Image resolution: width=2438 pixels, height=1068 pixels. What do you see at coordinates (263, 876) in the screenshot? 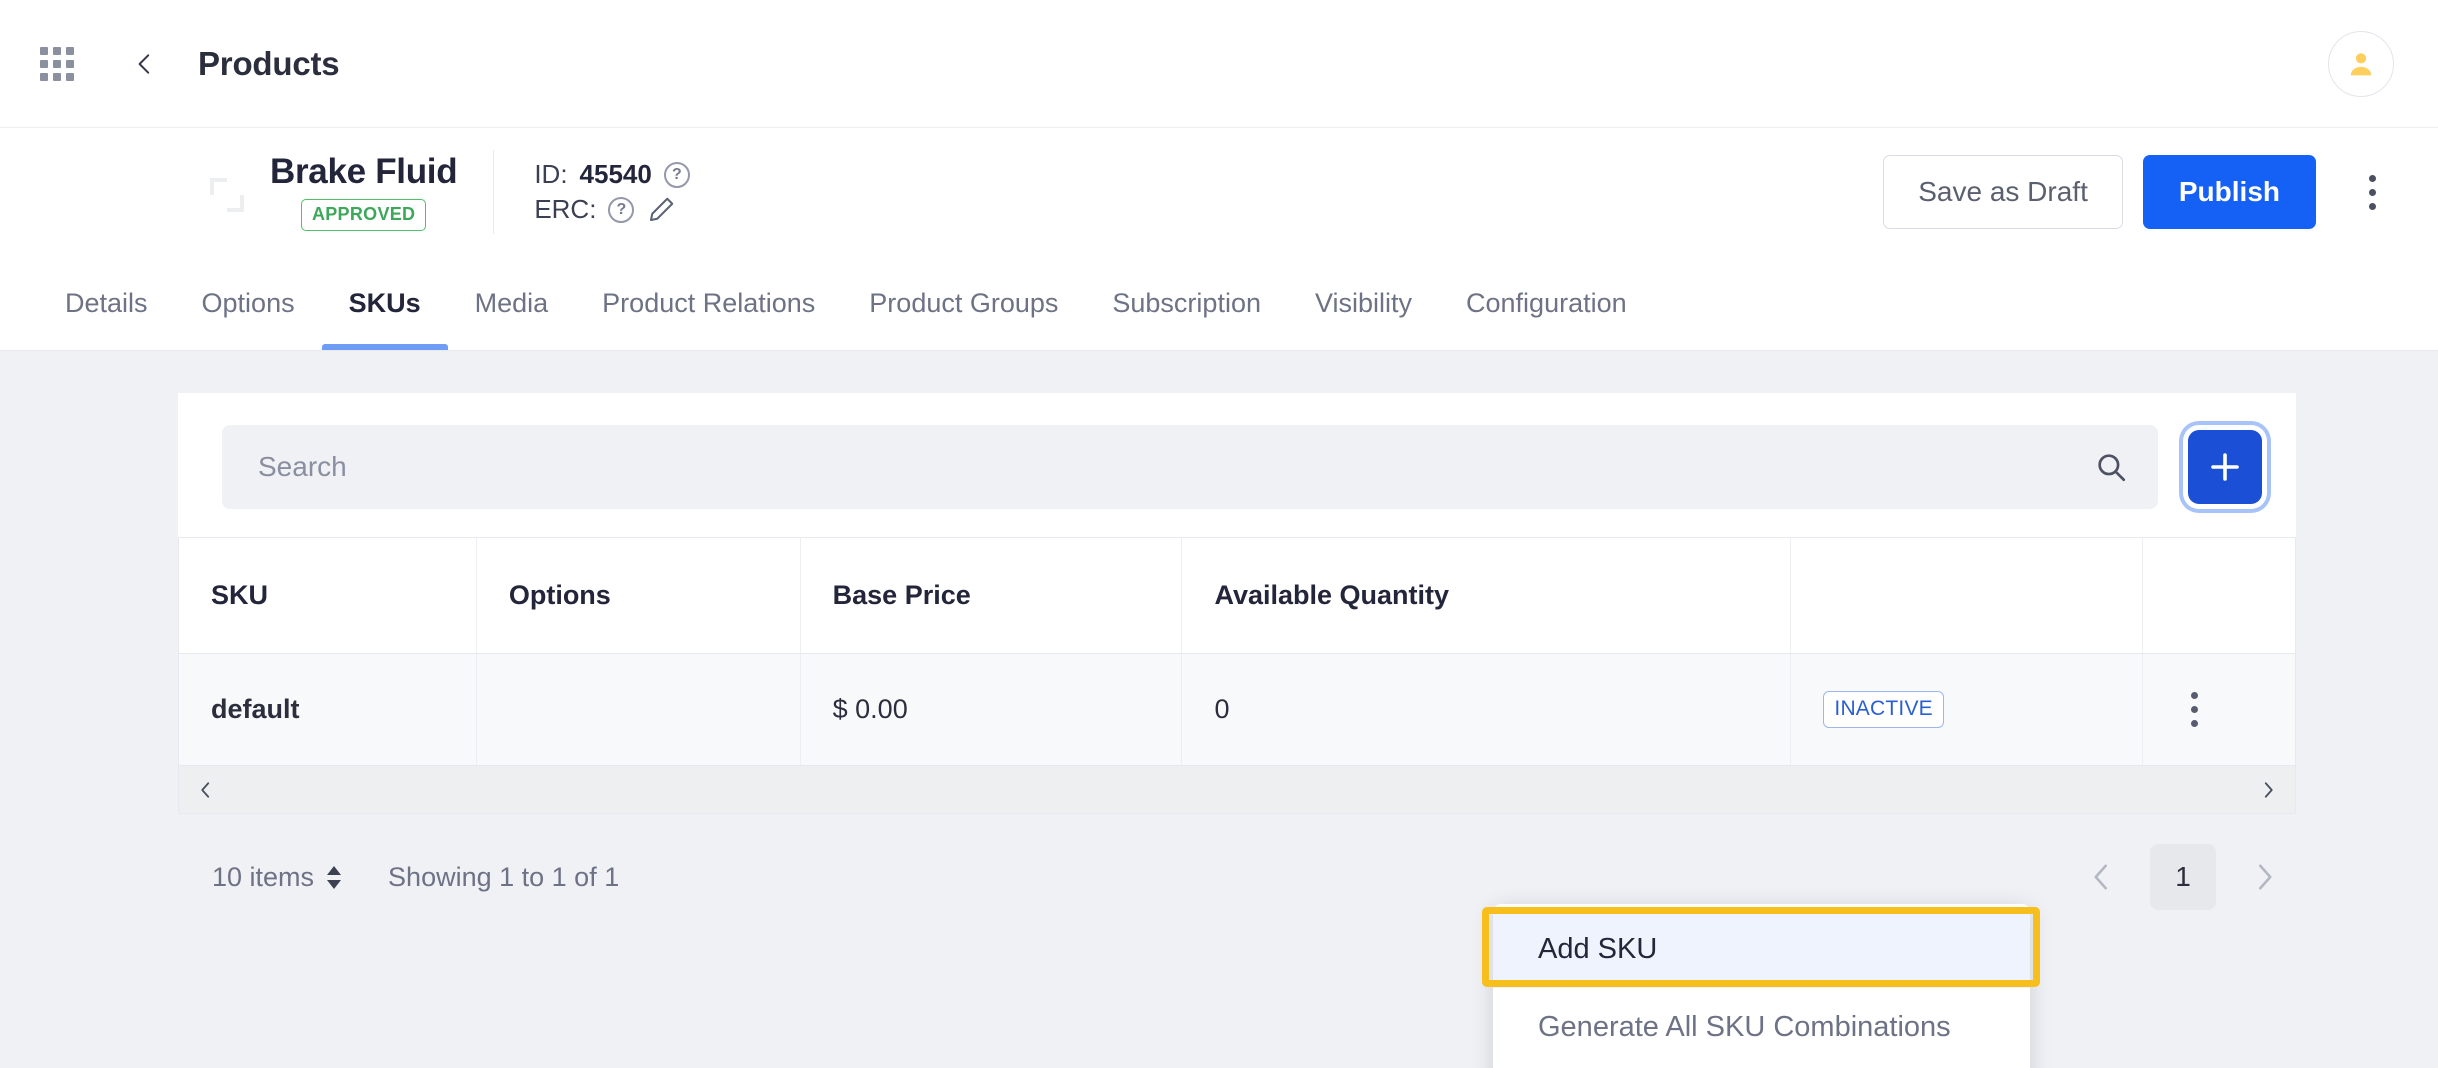
I see `items-per-page-label: 10 items` at bounding box center [263, 876].